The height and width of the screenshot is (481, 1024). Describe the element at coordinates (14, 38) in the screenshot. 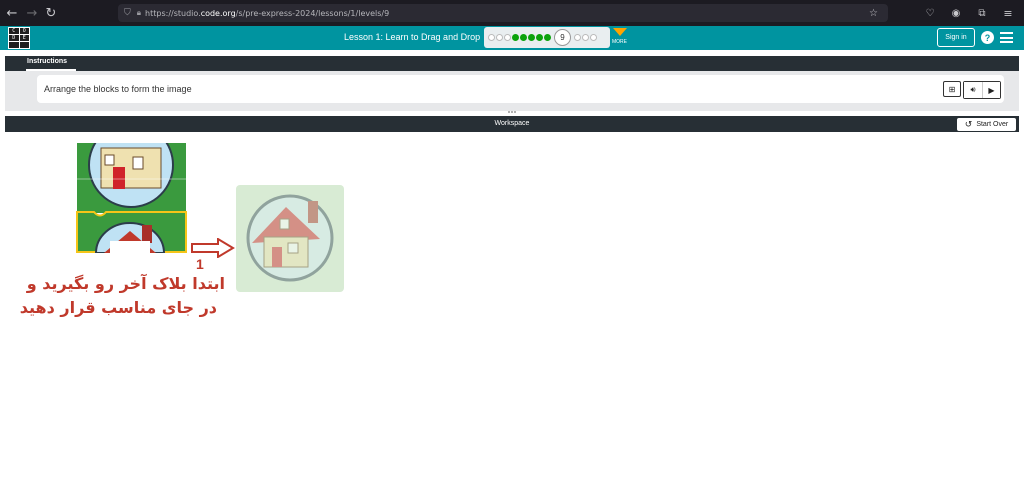

I see `logo-letter: D` at that location.